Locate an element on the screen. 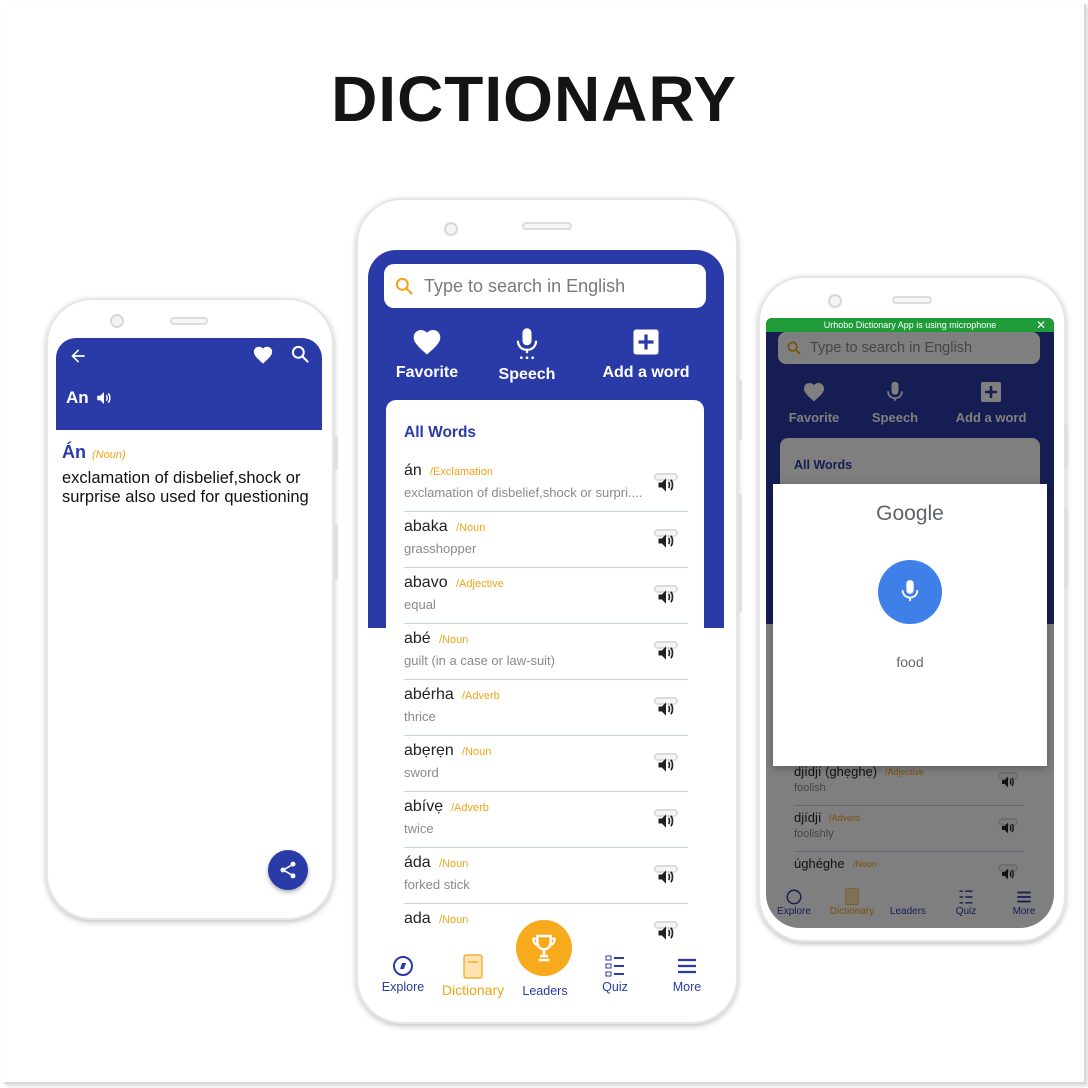 Image resolution: width=1088 pixels, height=1088 pixels. quiz-list-icon is located at coordinates (615, 966).